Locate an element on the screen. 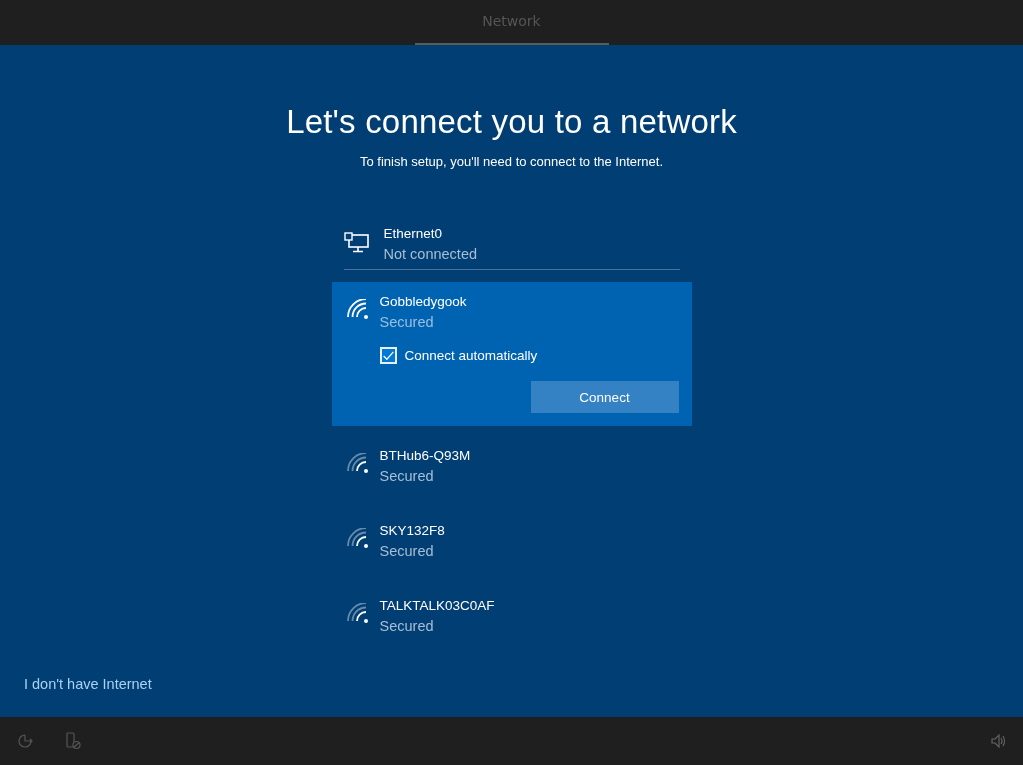  wifi-network-item: SKY132F8 Secured is located at coordinates (511, 543).